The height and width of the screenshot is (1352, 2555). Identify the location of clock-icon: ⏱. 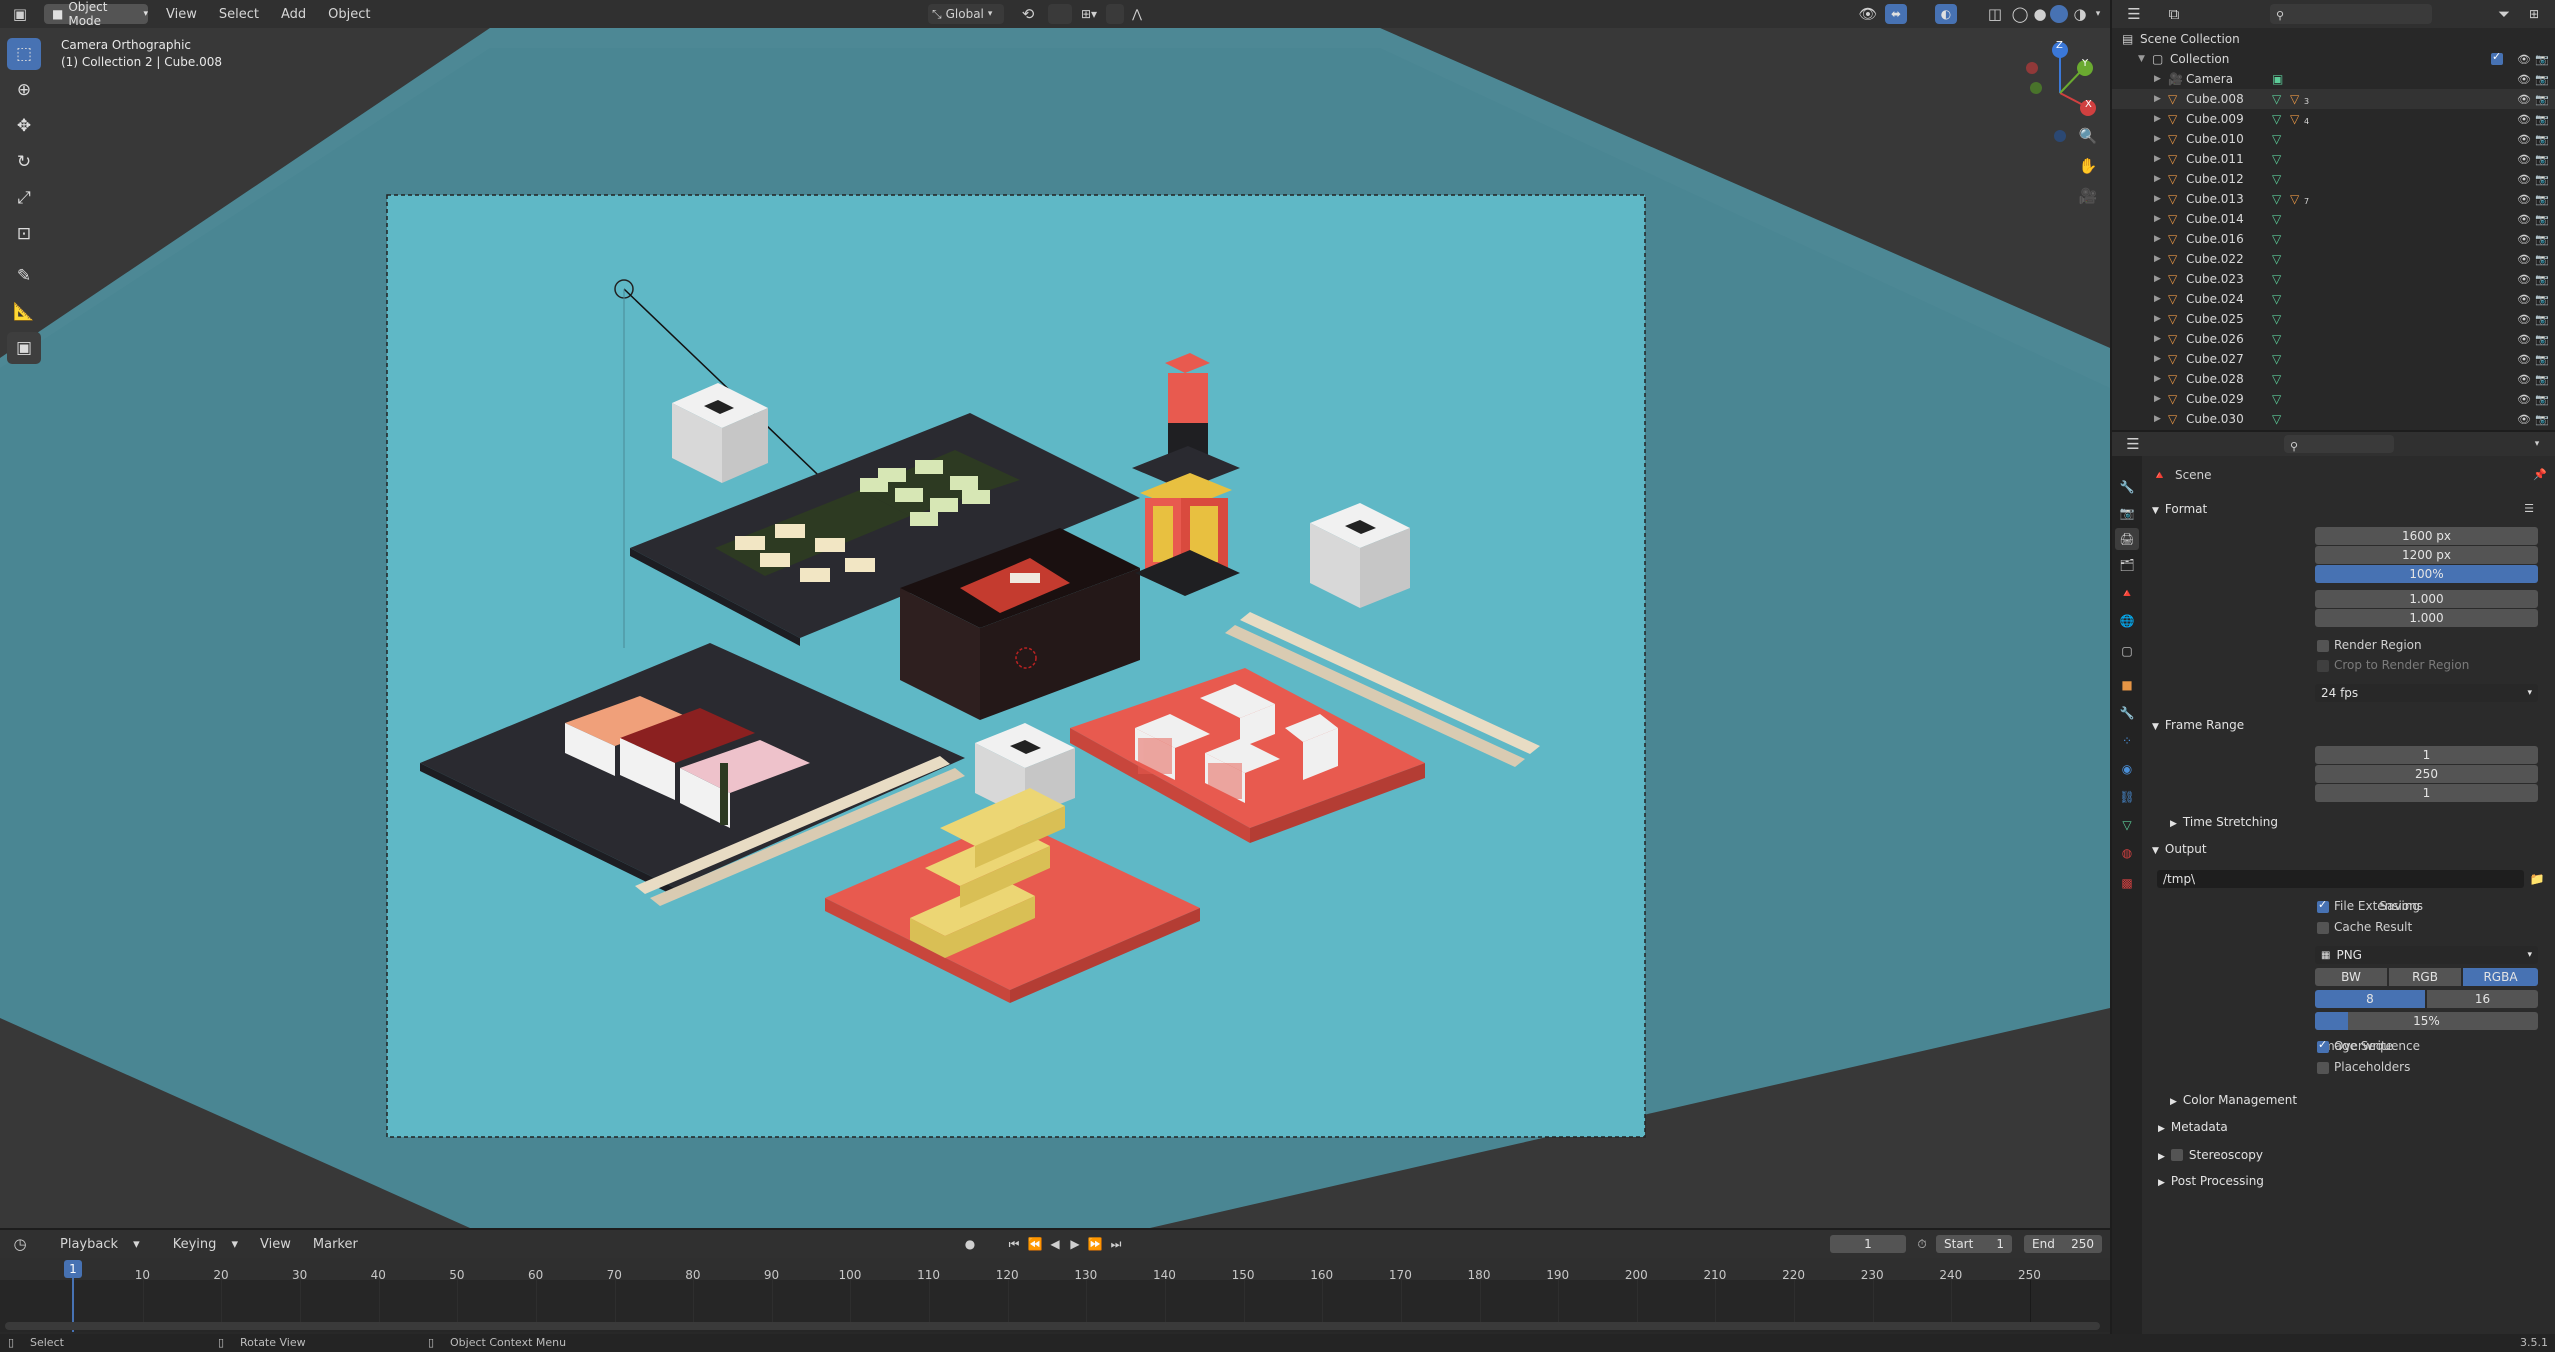
(1922, 1244).